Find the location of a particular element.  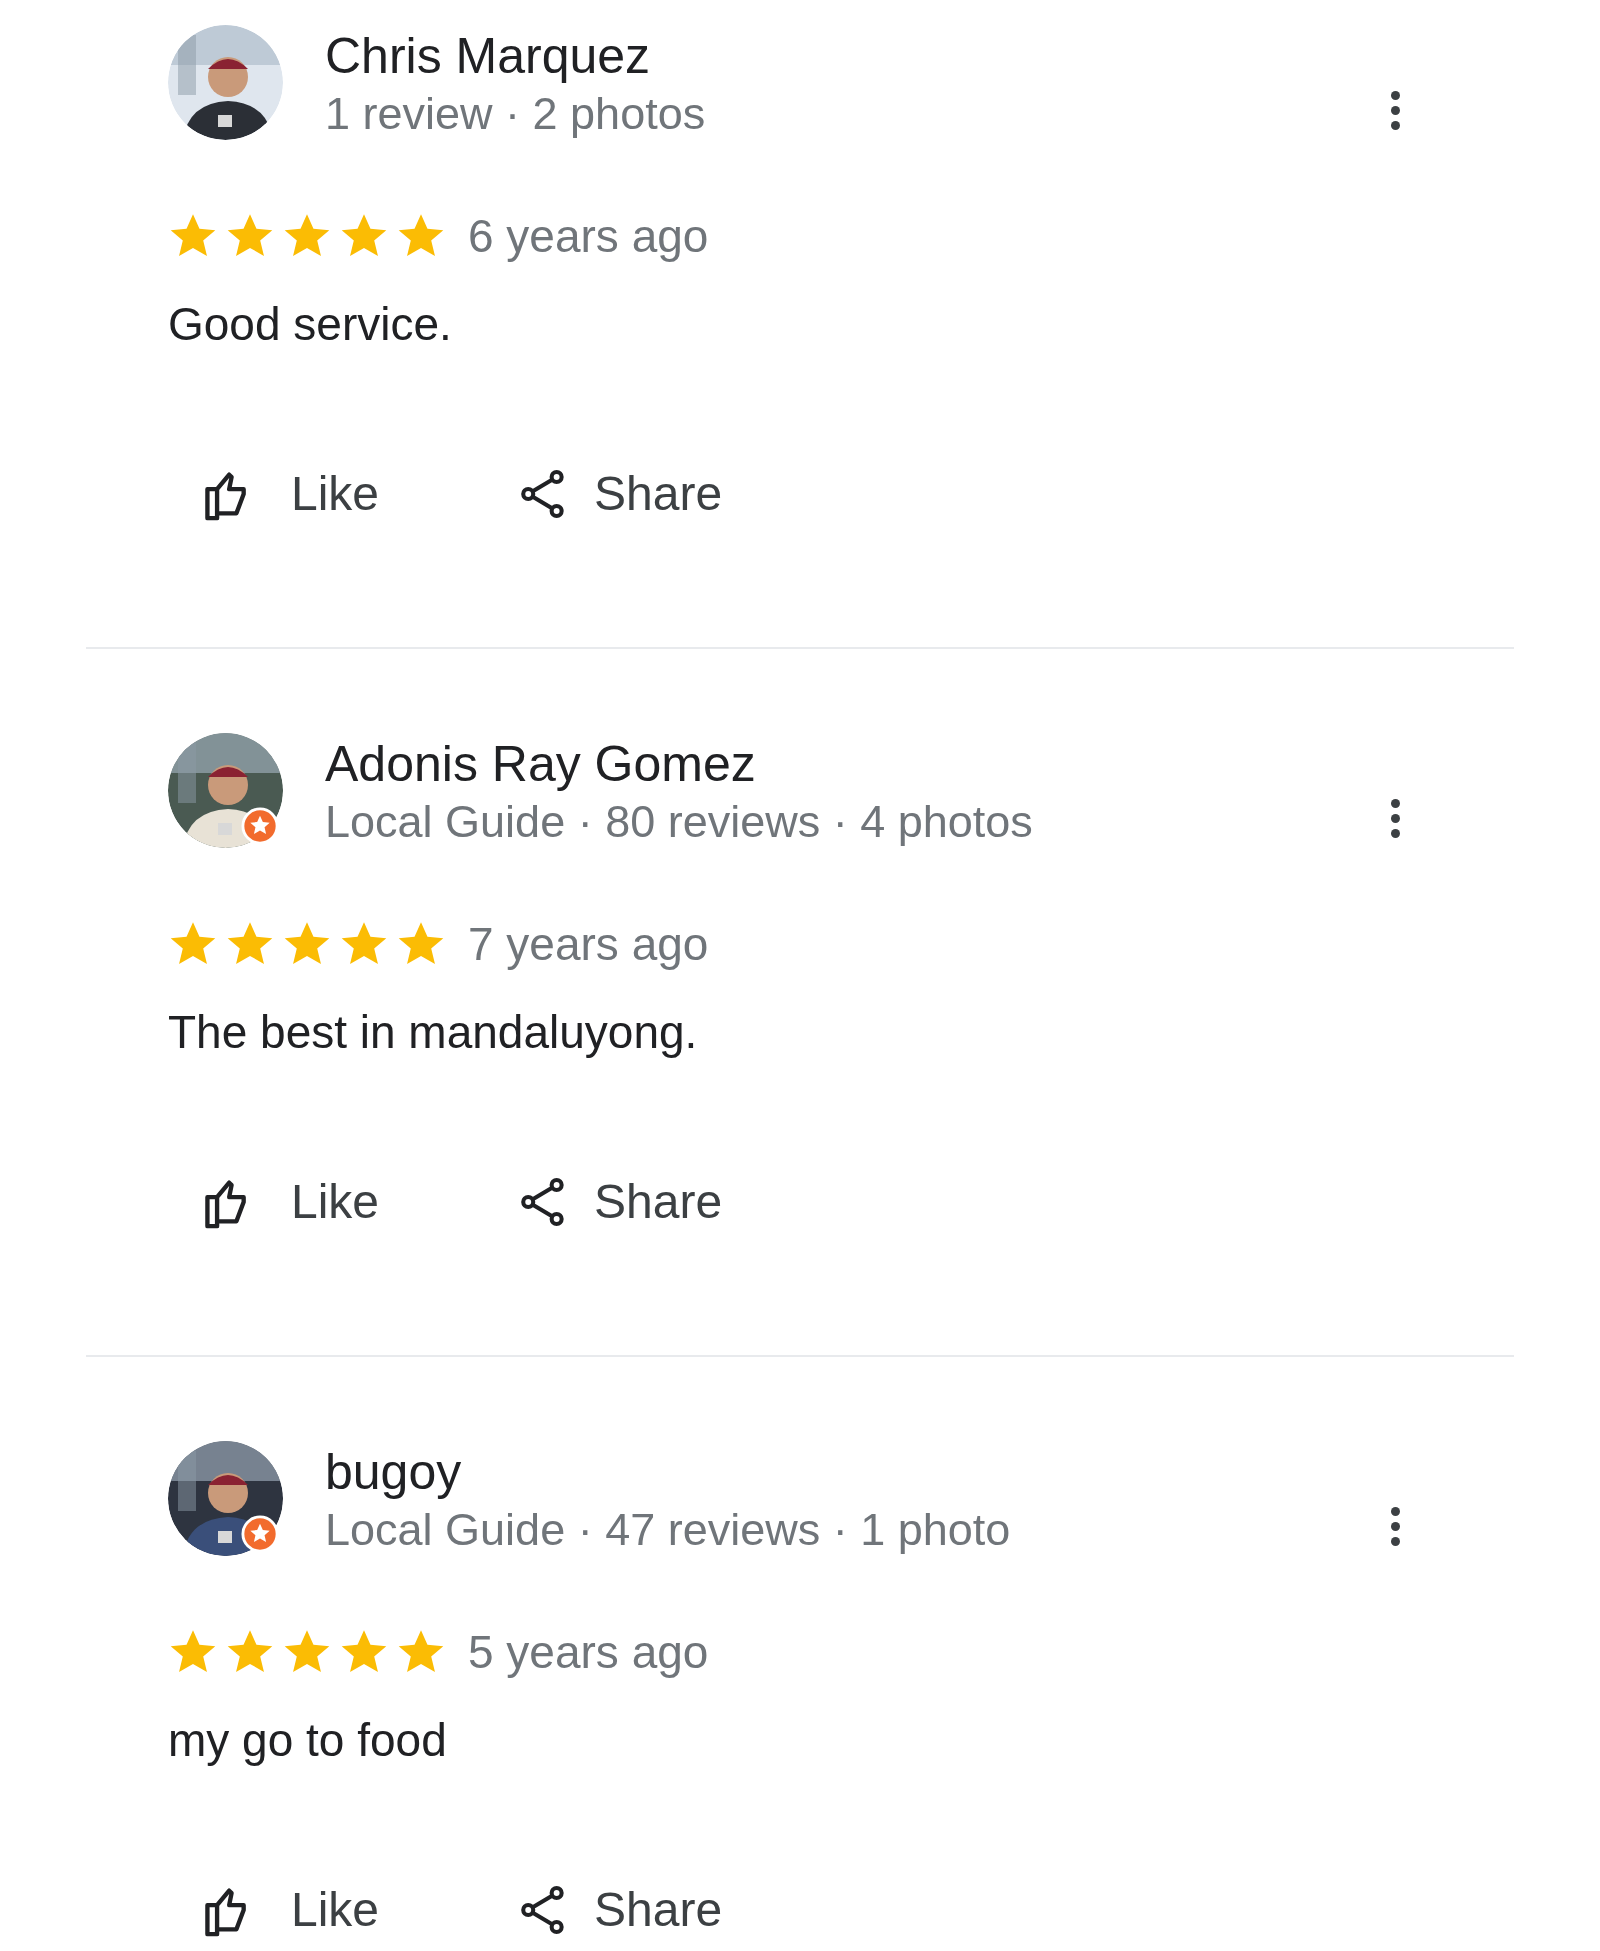

review-date: 6 years ago is located at coordinates (588, 236).